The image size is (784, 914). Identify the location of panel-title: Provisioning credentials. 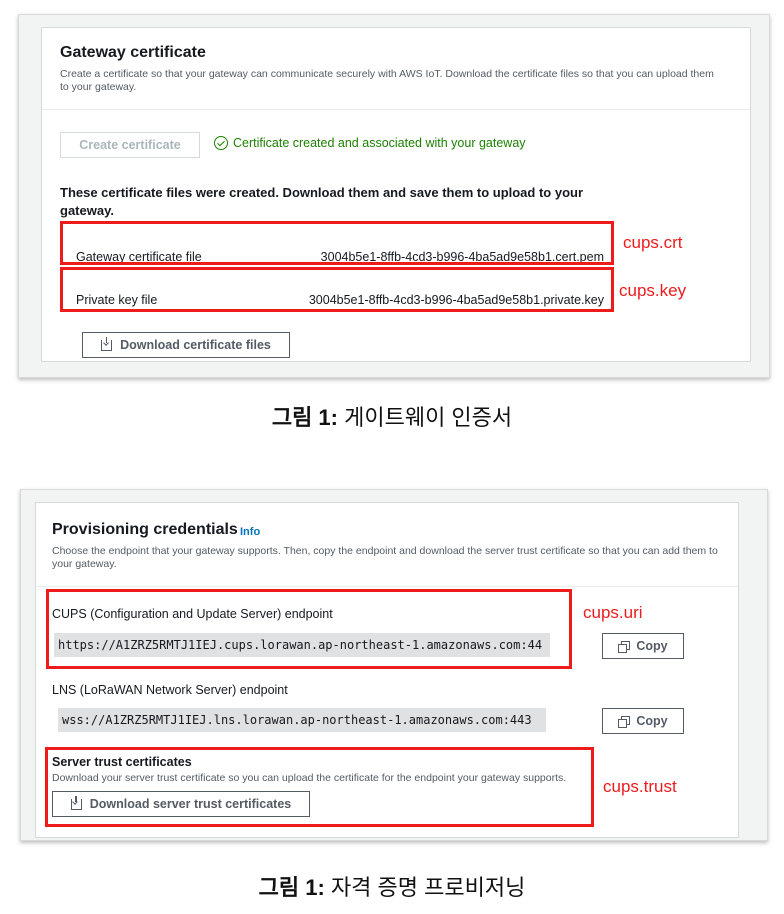
(145, 529).